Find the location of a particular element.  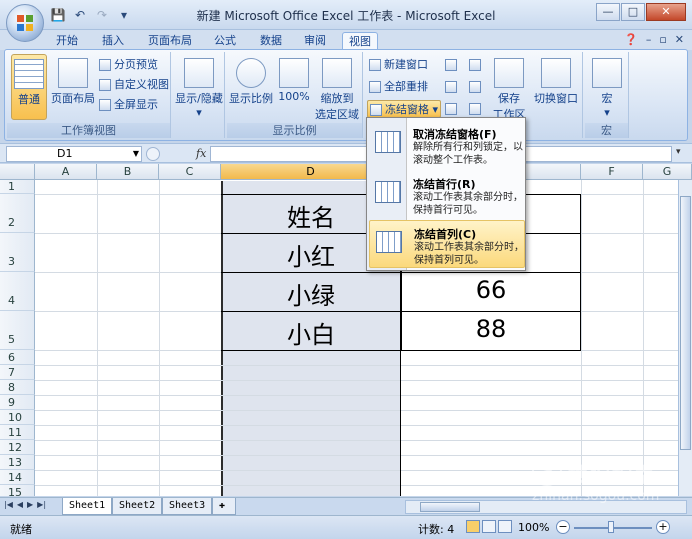

horizontal-scrollbar is located at coordinates (546, 507).